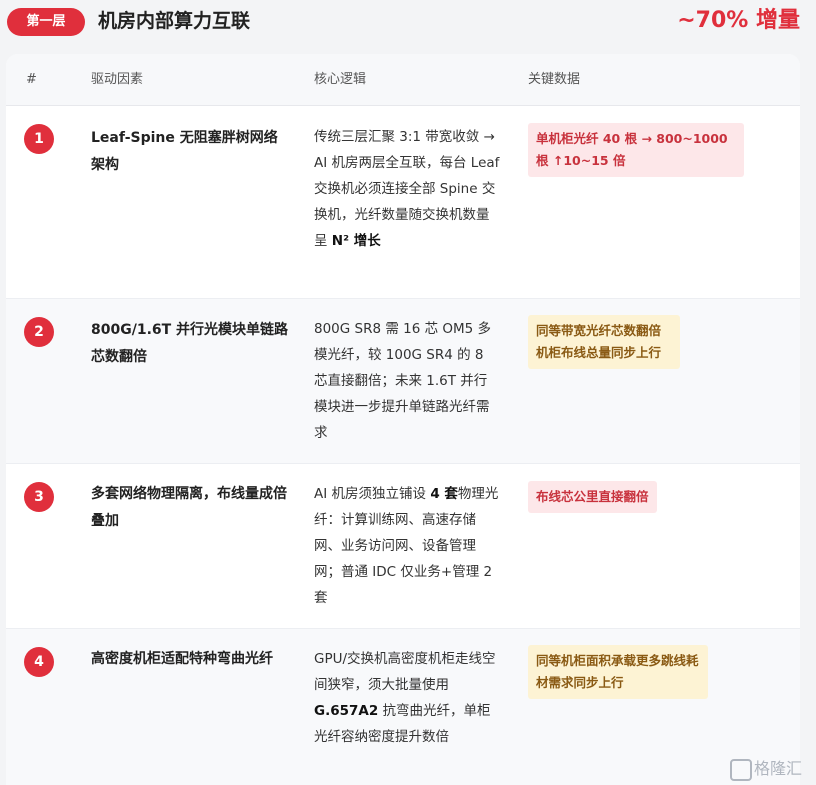 Image resolution: width=816 pixels, height=785 pixels. What do you see at coordinates (618, 672) in the screenshot?
I see `key-data-tag: 同等机柜面积承载更多跳线耗材需求同步上行` at bounding box center [618, 672].